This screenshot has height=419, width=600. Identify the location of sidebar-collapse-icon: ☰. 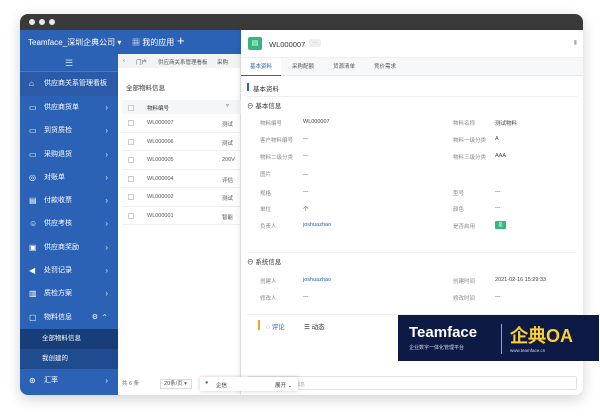
(69, 63).